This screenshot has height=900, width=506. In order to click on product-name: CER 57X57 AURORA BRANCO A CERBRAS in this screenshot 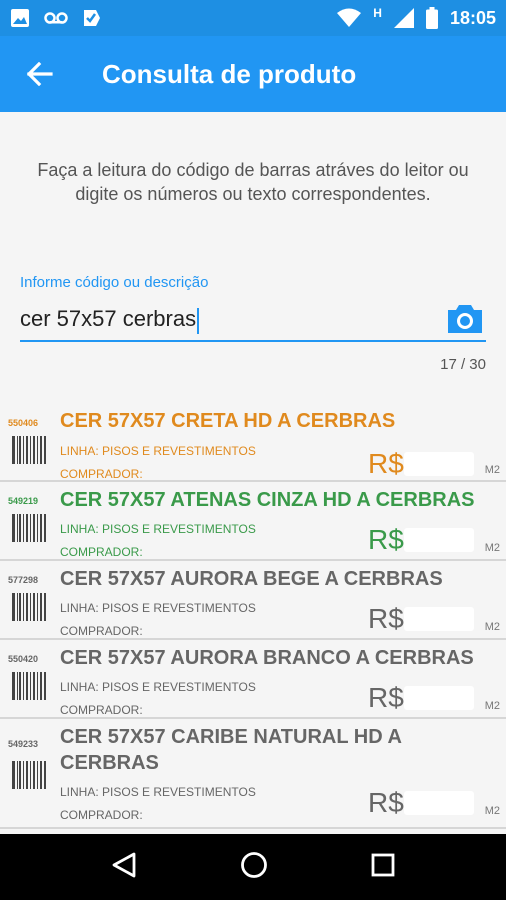, I will do `click(267, 658)`.